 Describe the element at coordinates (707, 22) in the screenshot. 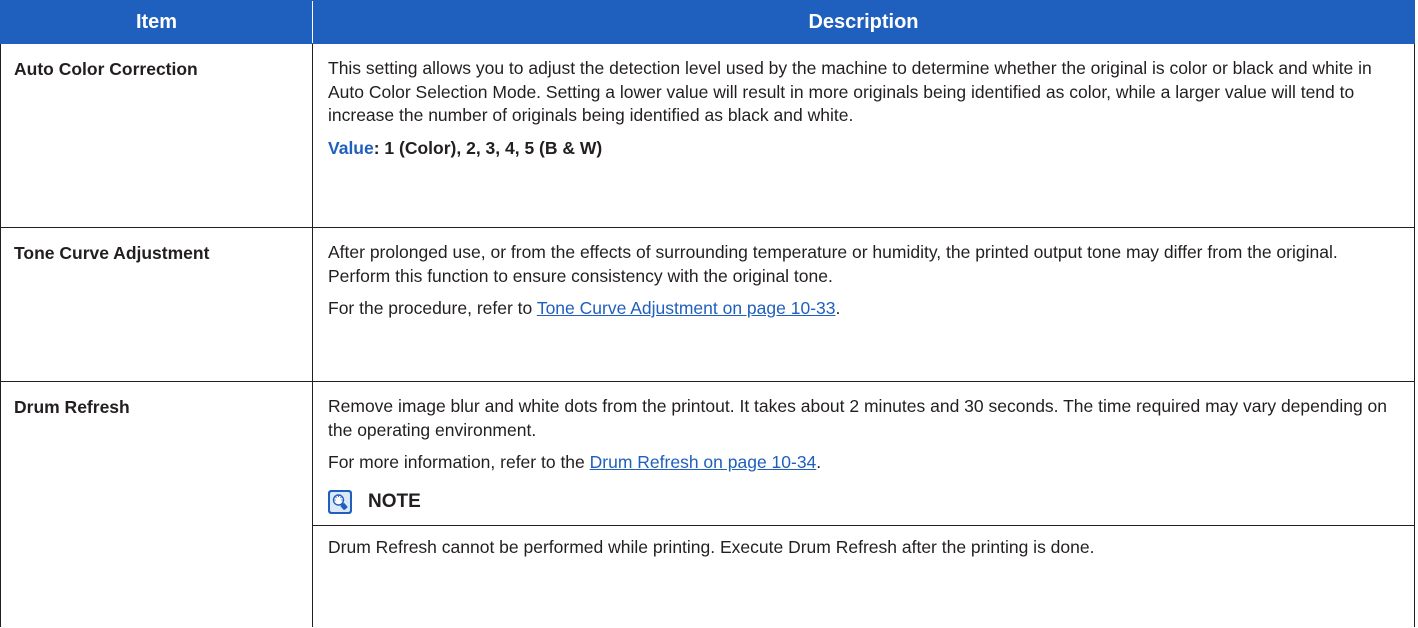

I see `table-header: Item Description` at that location.